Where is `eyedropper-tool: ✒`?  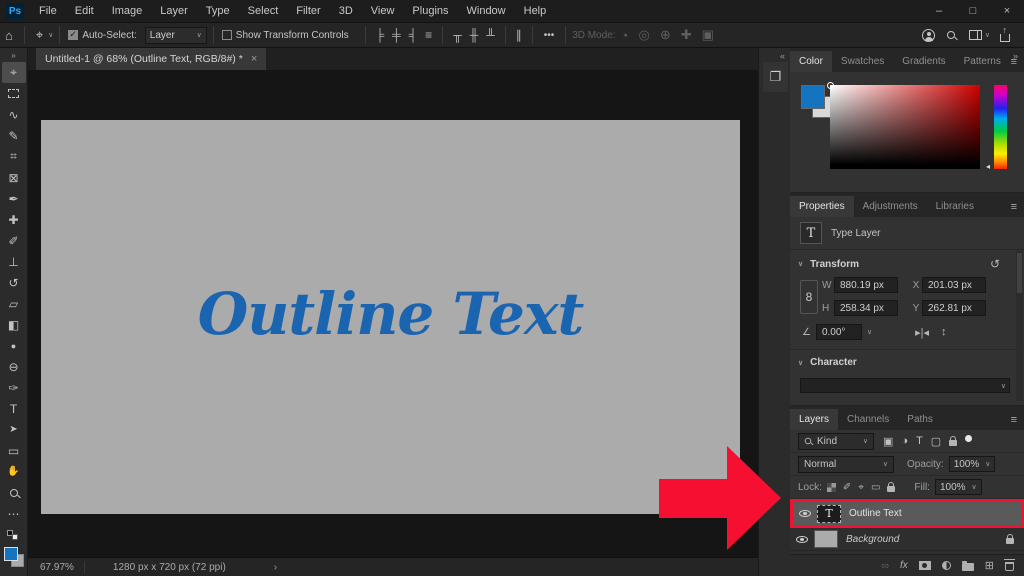 eyedropper-tool: ✒ is located at coordinates (14, 198).